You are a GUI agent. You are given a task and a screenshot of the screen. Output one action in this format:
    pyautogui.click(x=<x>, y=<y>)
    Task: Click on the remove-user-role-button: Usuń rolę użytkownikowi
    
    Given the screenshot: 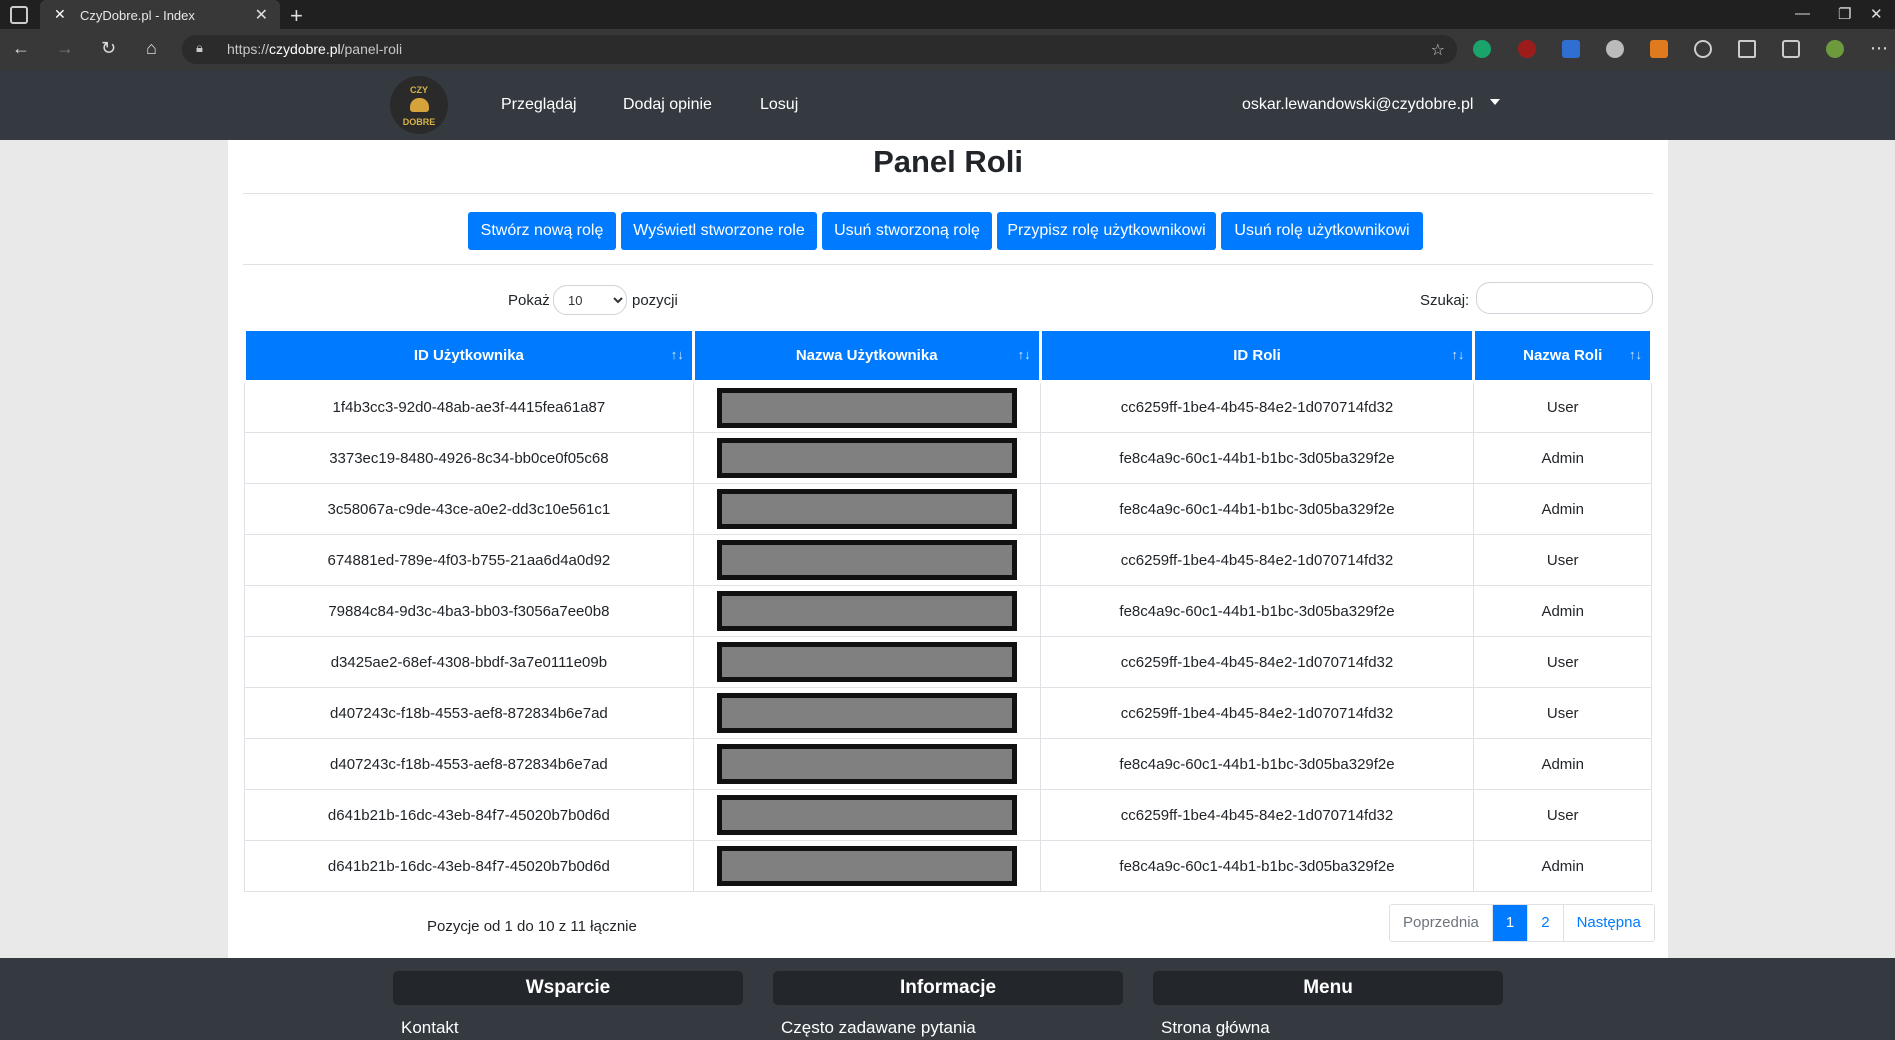 What is the action you would take?
    pyautogui.click(x=1322, y=231)
    